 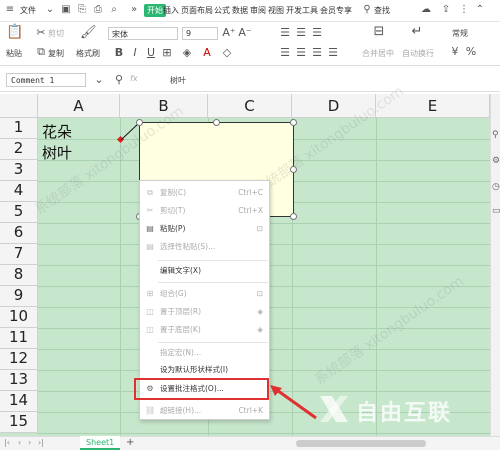 I want to click on column-header-a: A, so click(x=79, y=106).